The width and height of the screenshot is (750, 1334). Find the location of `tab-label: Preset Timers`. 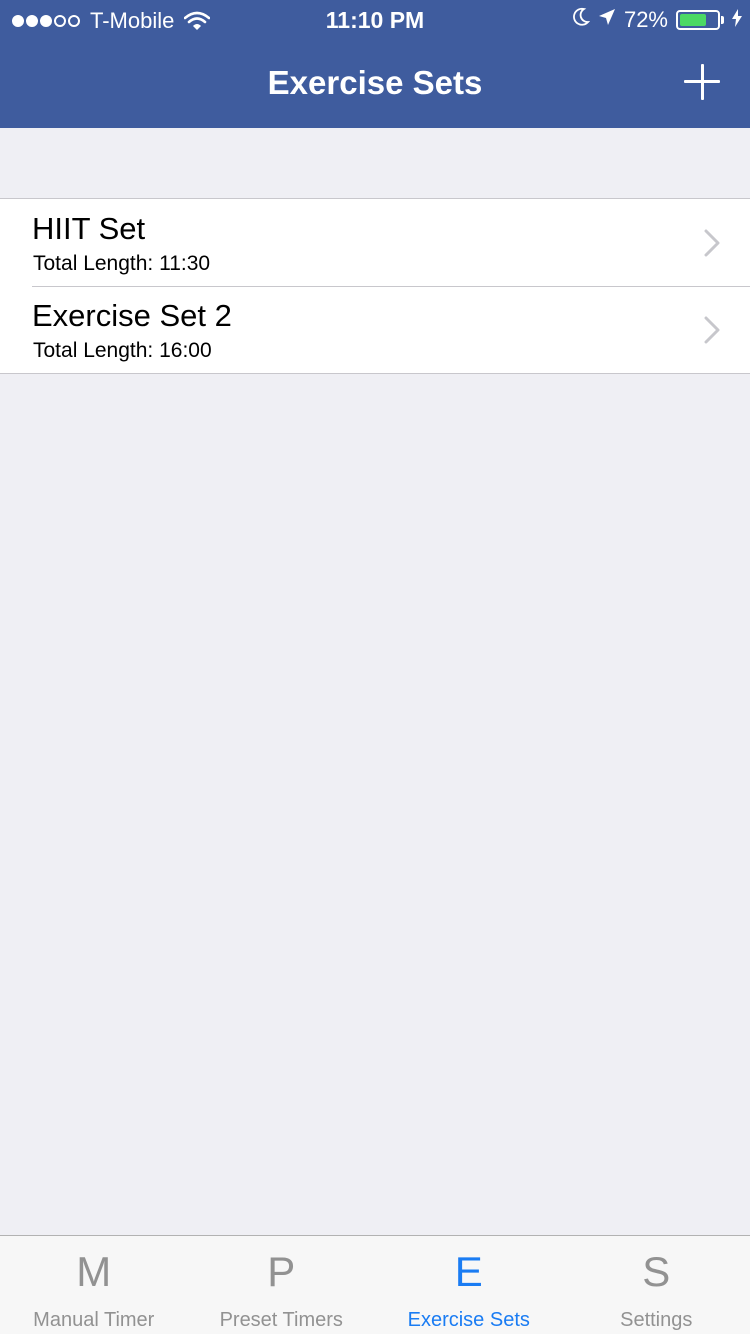

tab-label: Preset Timers is located at coordinates (281, 1320).